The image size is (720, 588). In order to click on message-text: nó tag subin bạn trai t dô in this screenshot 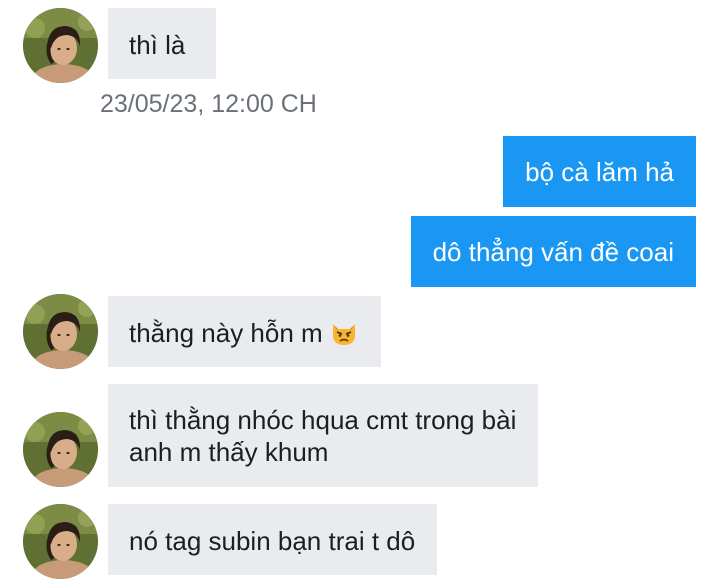, I will do `click(272, 541)`.